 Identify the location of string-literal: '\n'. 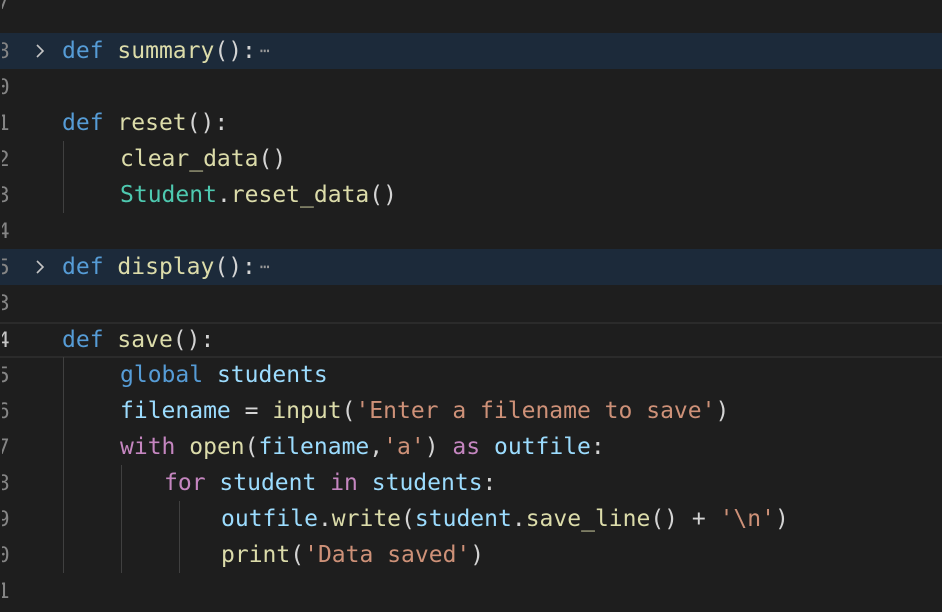
(747, 519).